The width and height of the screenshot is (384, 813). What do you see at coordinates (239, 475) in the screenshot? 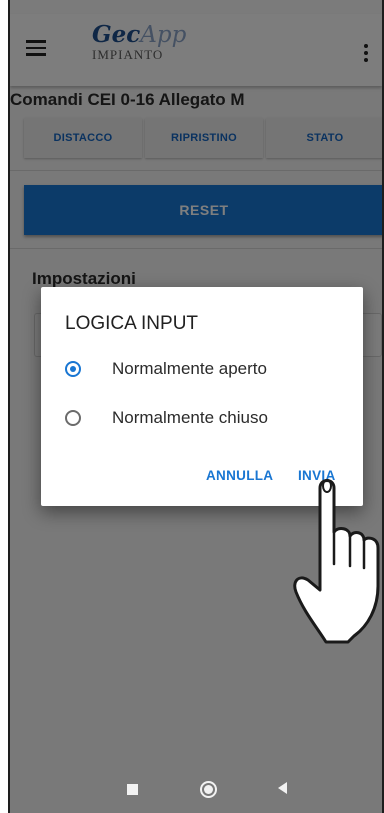
I see `cancel-button: ANNULLA` at bounding box center [239, 475].